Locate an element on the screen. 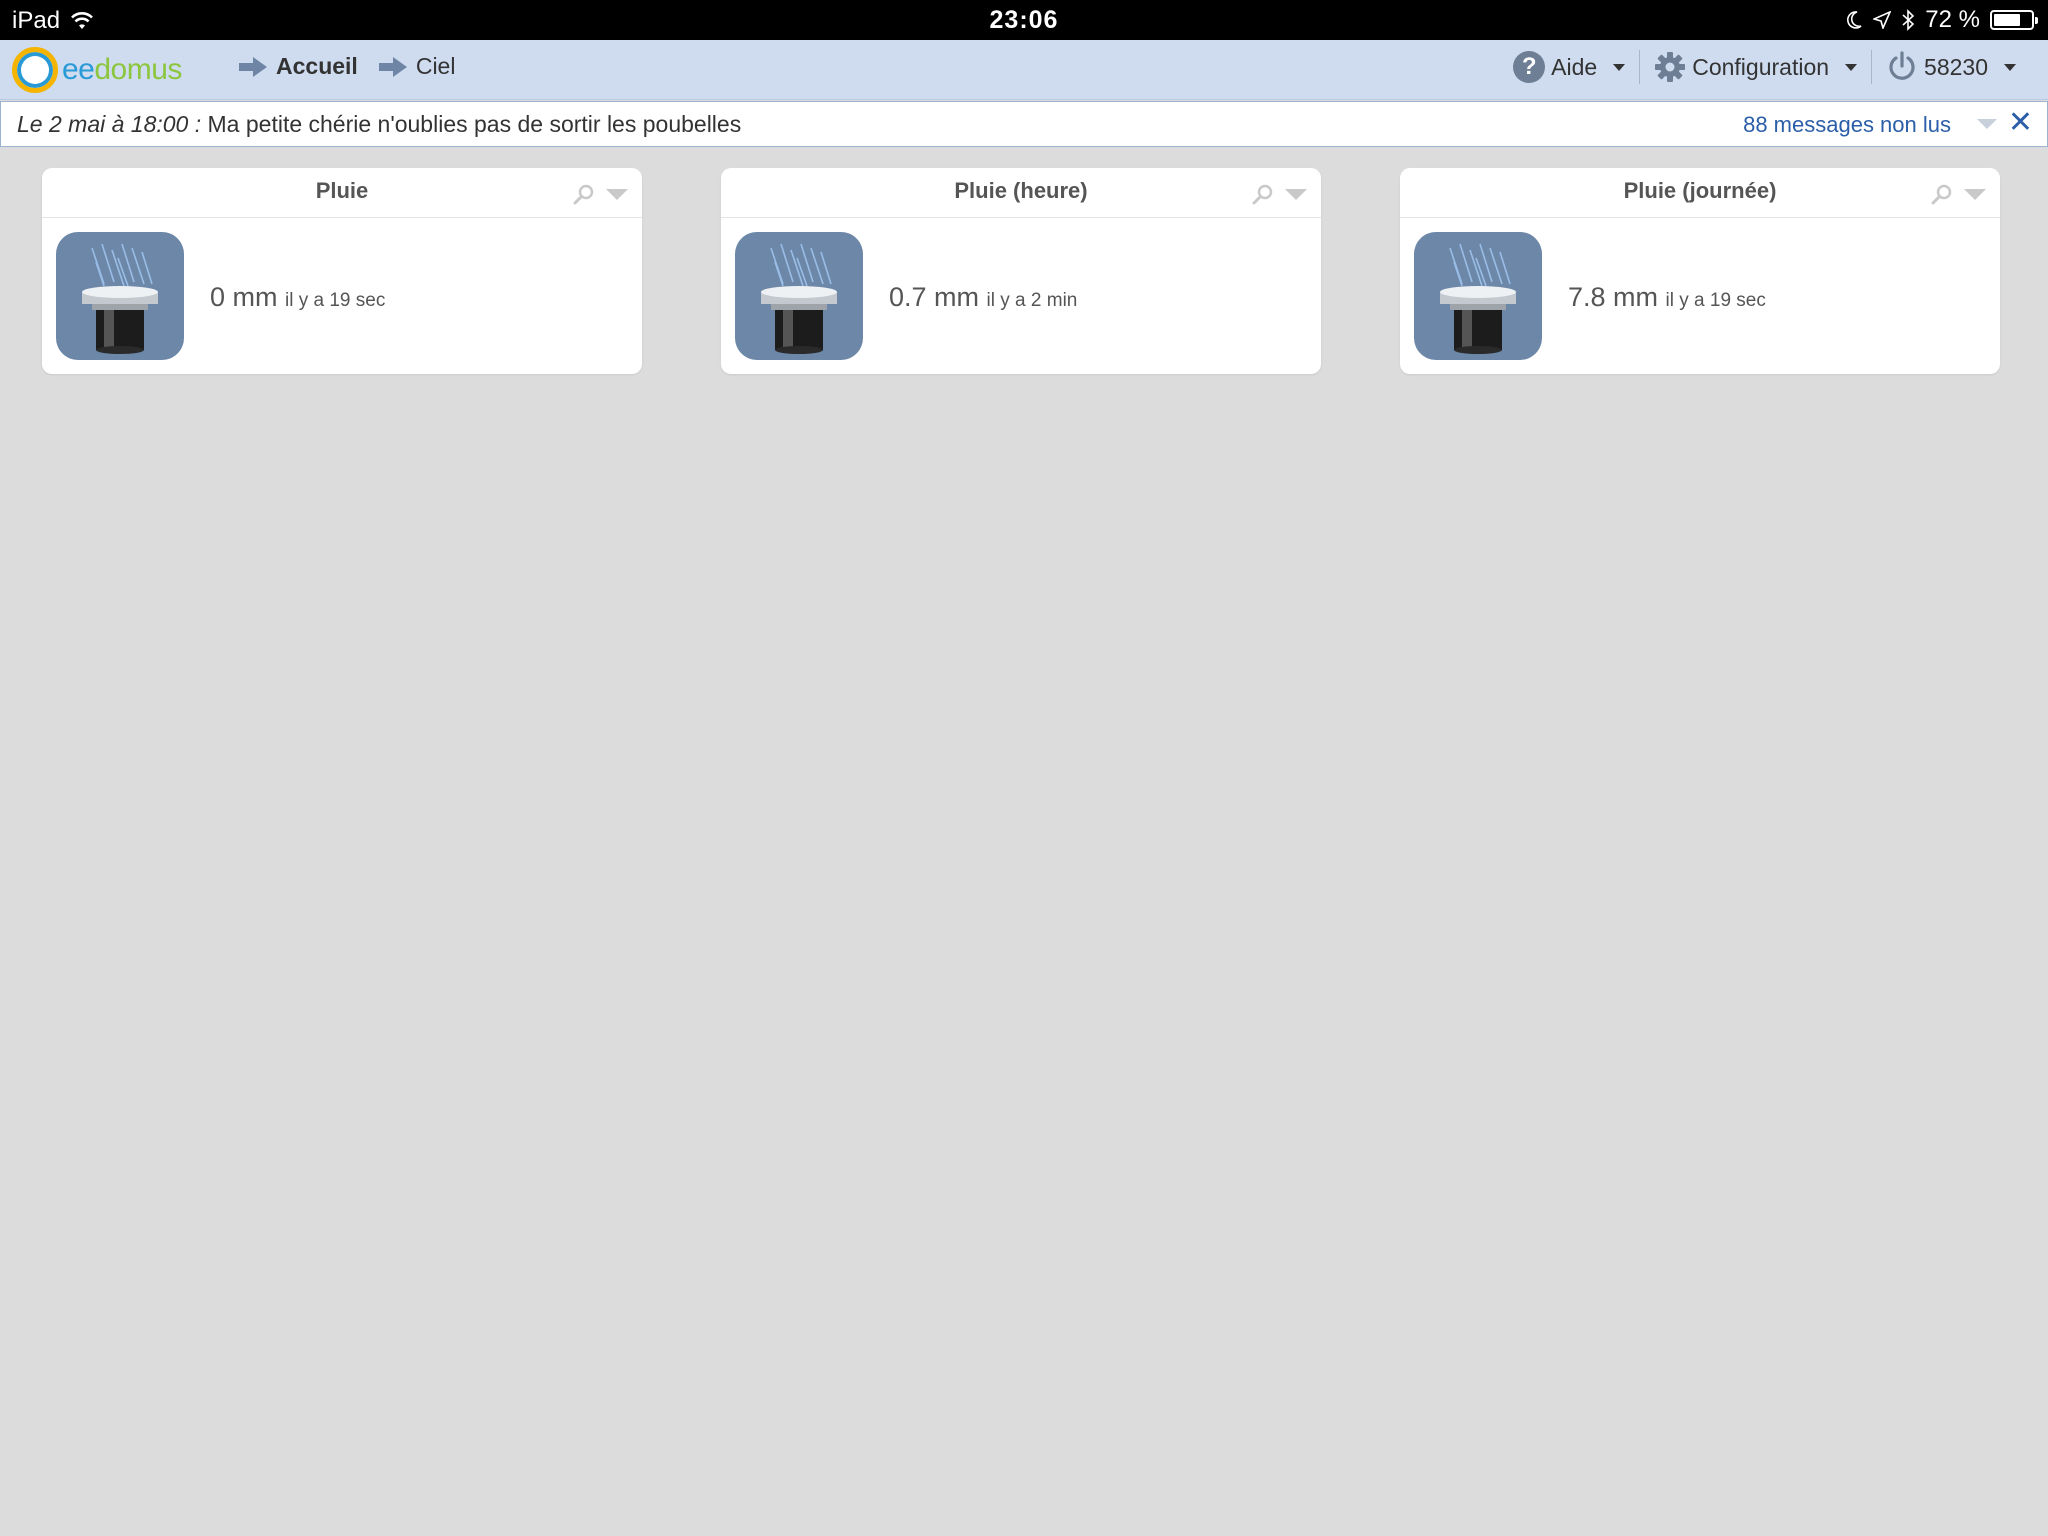 The width and height of the screenshot is (2048, 1536). configuration-menu: Configuration is located at coordinates (1755, 67).